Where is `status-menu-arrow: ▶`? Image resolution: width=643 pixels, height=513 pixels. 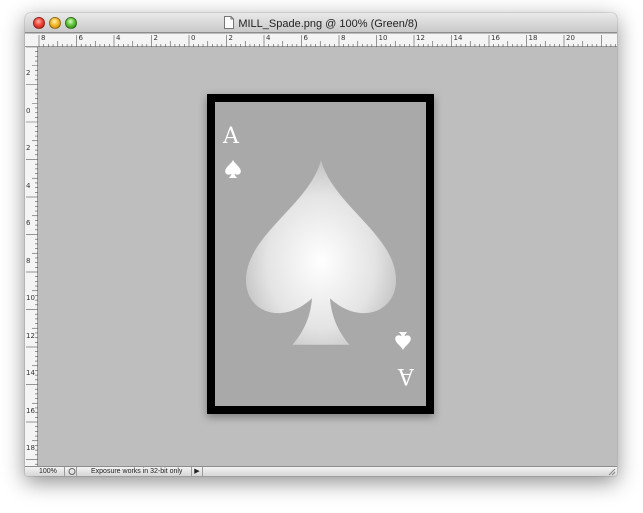 status-menu-arrow: ▶ is located at coordinates (197, 471).